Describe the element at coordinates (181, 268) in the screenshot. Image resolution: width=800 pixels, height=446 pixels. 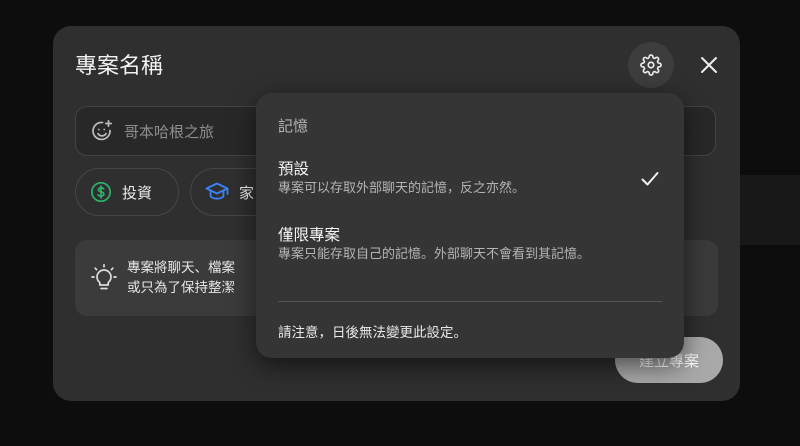
I see `tip-line: 專案將聊天、檔案` at that location.